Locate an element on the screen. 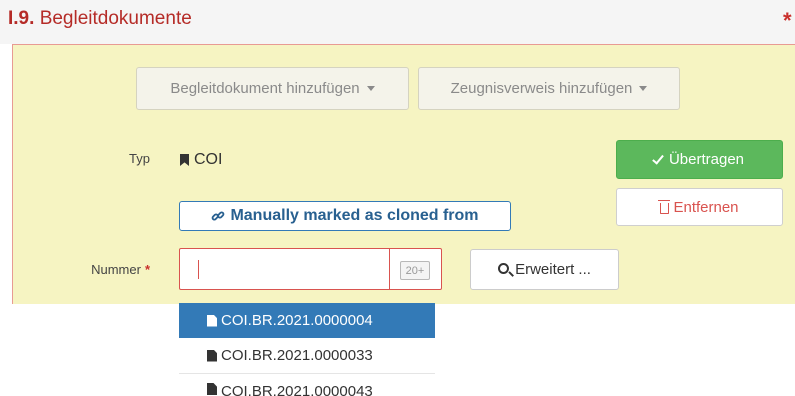 The height and width of the screenshot is (396, 795). result-count-badge: 20+ is located at coordinates (415, 270).